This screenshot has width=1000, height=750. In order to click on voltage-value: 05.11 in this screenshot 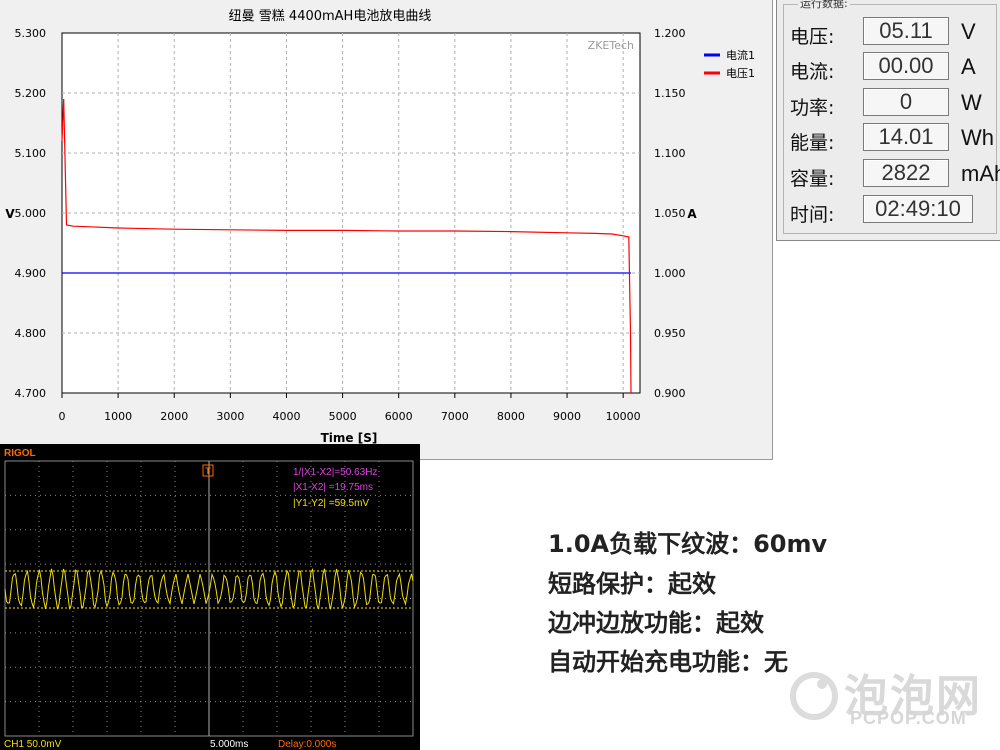, I will do `click(906, 31)`.